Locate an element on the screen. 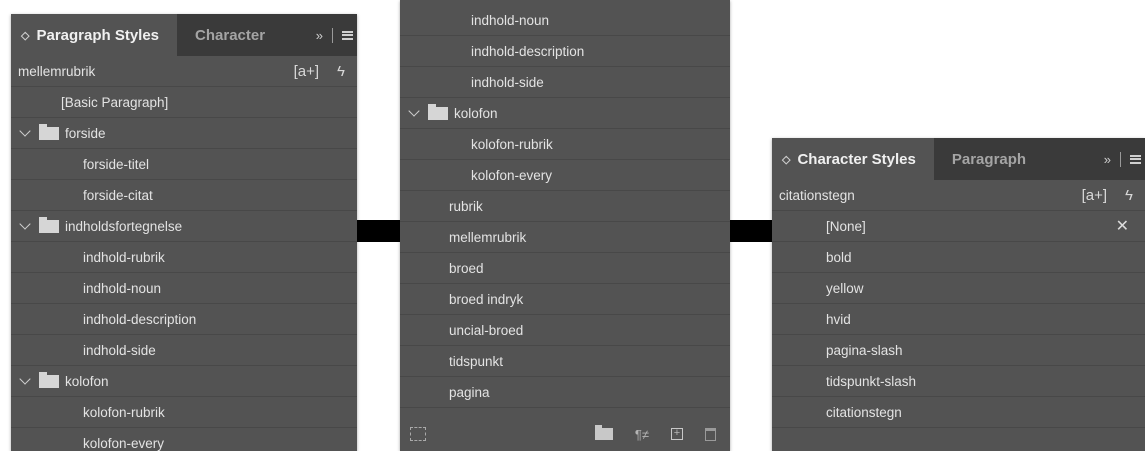  style-item: tidspunkt-slash is located at coordinates (958, 381).